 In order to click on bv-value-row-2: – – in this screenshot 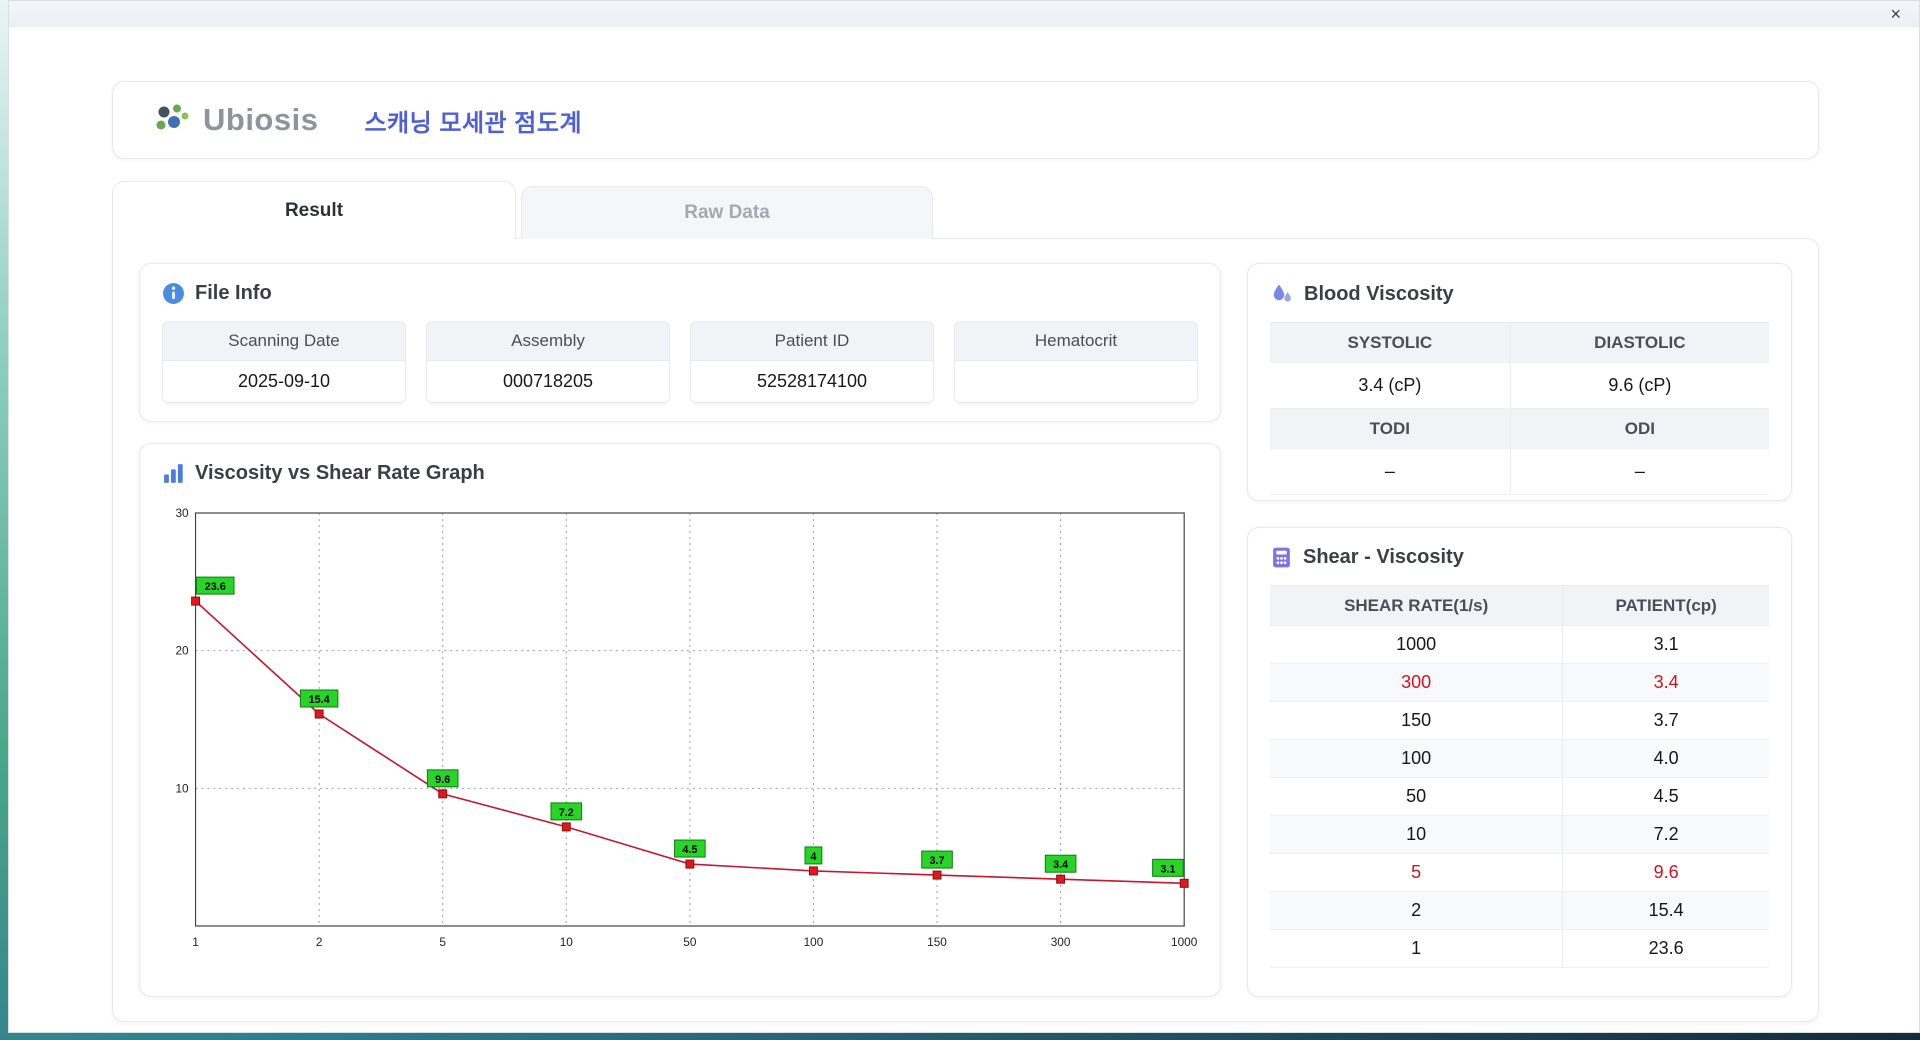, I will do `click(1519, 471)`.